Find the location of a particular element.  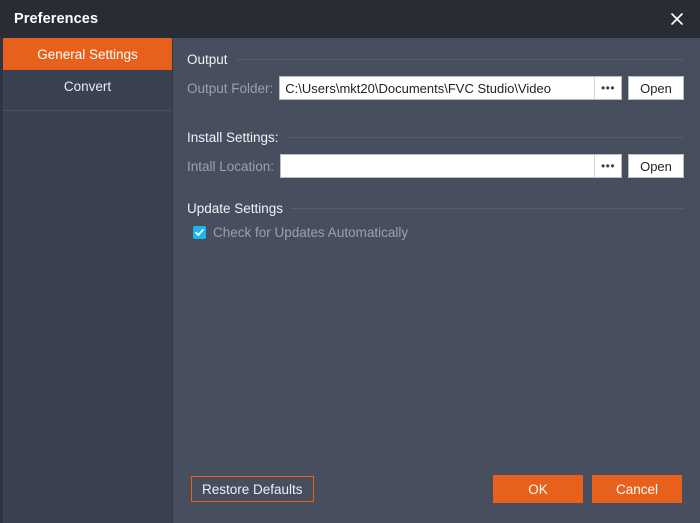

install-location-row: Intall Location: ••• Open is located at coordinates (435, 166).